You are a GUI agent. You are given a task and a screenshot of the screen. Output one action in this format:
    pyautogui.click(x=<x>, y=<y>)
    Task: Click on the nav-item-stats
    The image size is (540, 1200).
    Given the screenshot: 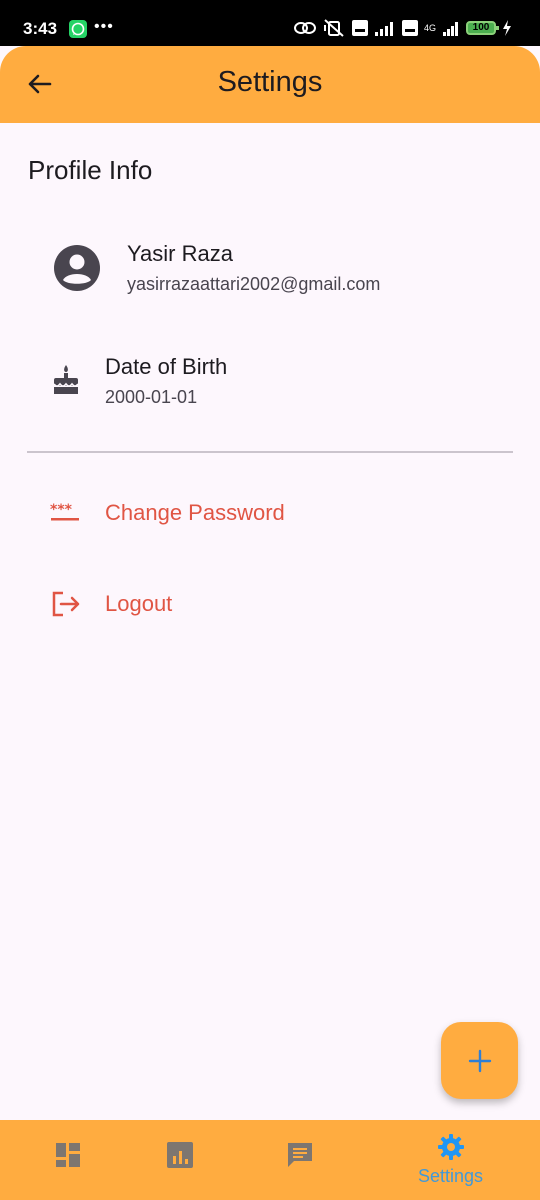 What is the action you would take?
    pyautogui.click(x=179, y=1160)
    